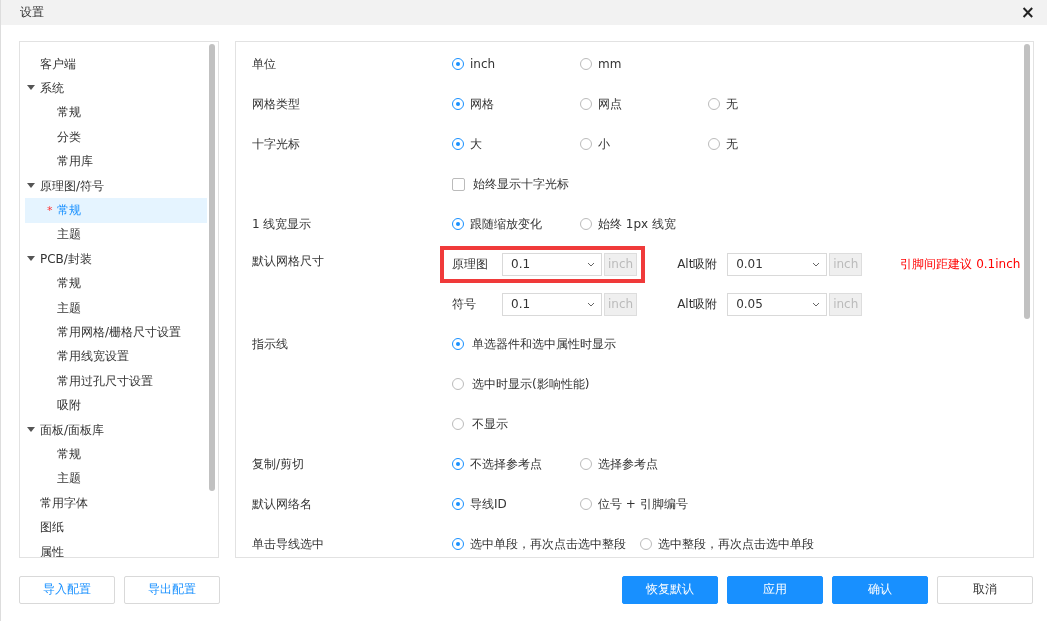 The width and height of the screenshot is (1047, 621). Describe the element at coordinates (93, 357) in the screenshot. I see `tree-label: 常用线宽设置` at that location.